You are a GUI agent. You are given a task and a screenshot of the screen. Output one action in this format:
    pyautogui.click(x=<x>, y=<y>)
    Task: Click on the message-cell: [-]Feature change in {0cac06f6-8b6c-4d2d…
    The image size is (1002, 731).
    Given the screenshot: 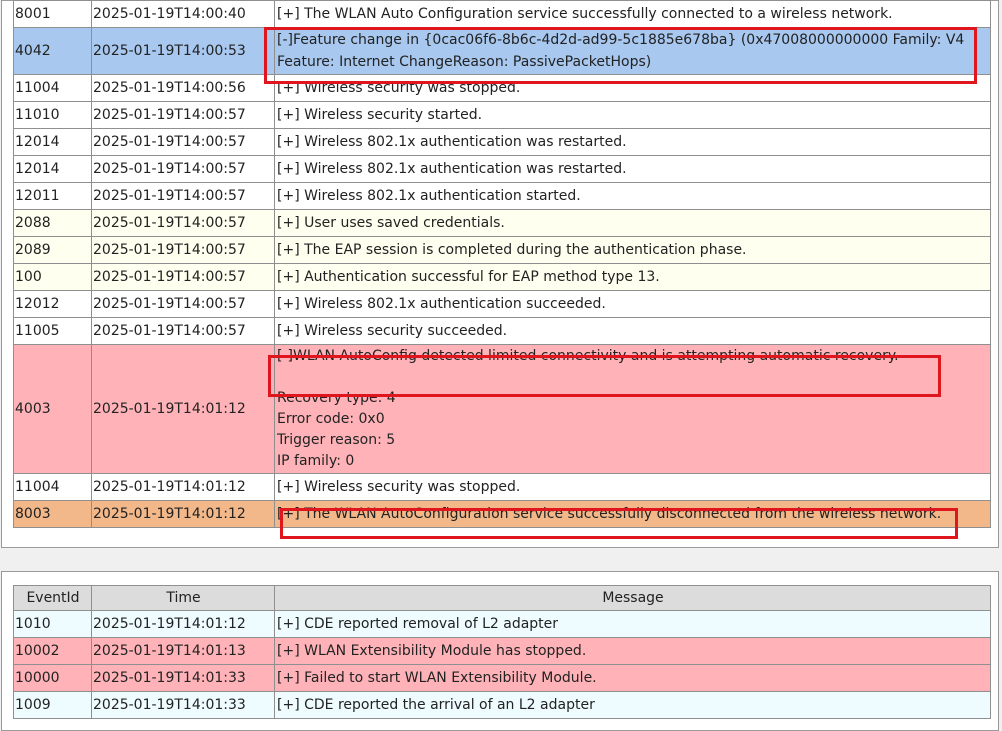 What is the action you would take?
    pyautogui.click(x=632, y=51)
    